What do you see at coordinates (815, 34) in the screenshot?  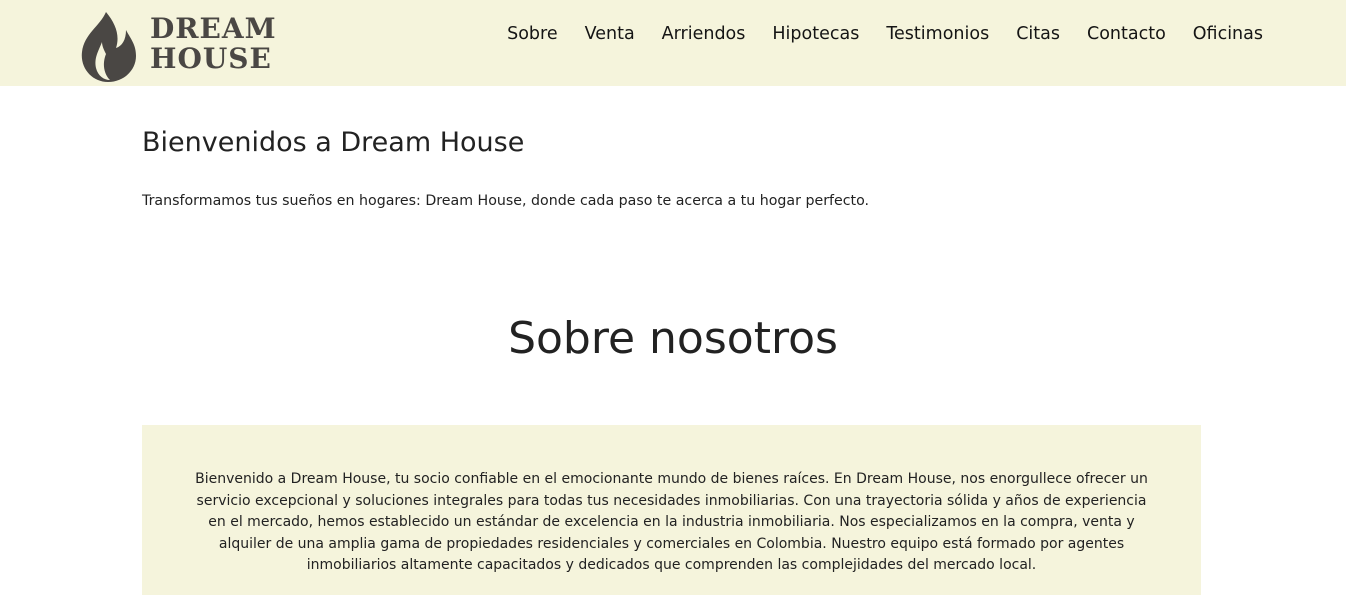 I see `nav-item-hipotecas: Hipotecas` at bounding box center [815, 34].